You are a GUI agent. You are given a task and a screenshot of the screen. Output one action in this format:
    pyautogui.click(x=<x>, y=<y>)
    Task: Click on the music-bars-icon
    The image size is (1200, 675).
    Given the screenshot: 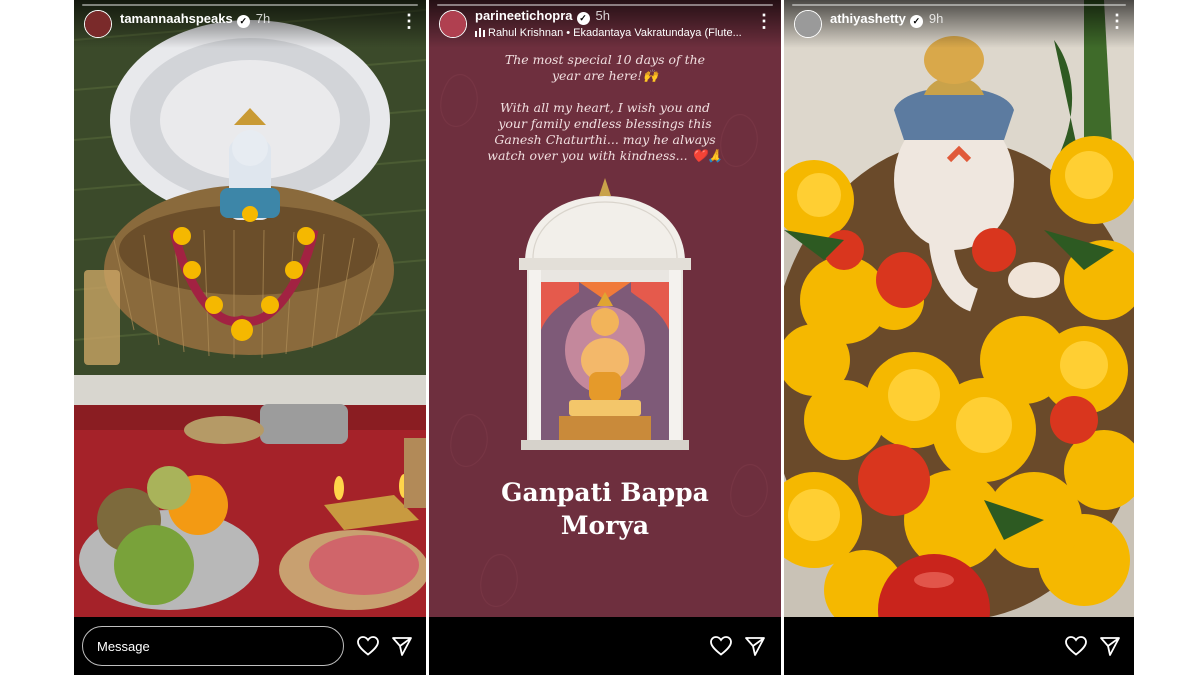 What is the action you would take?
    pyautogui.click(x=480, y=32)
    